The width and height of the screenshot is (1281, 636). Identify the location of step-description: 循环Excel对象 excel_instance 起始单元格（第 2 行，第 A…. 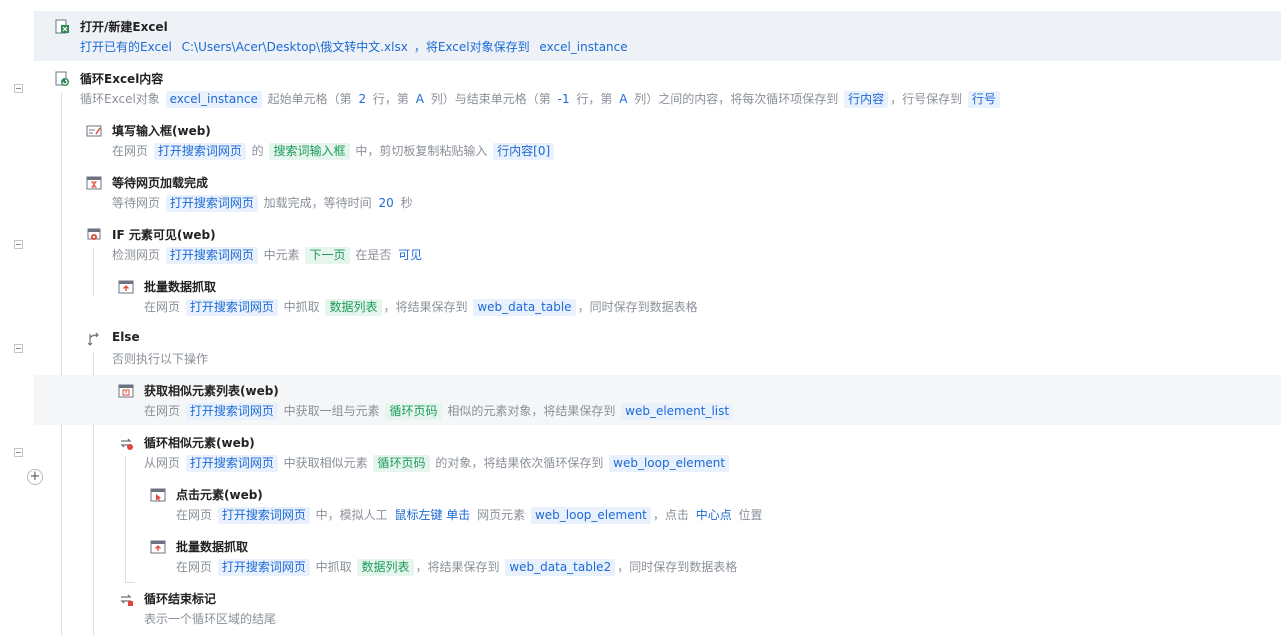
(541, 99).